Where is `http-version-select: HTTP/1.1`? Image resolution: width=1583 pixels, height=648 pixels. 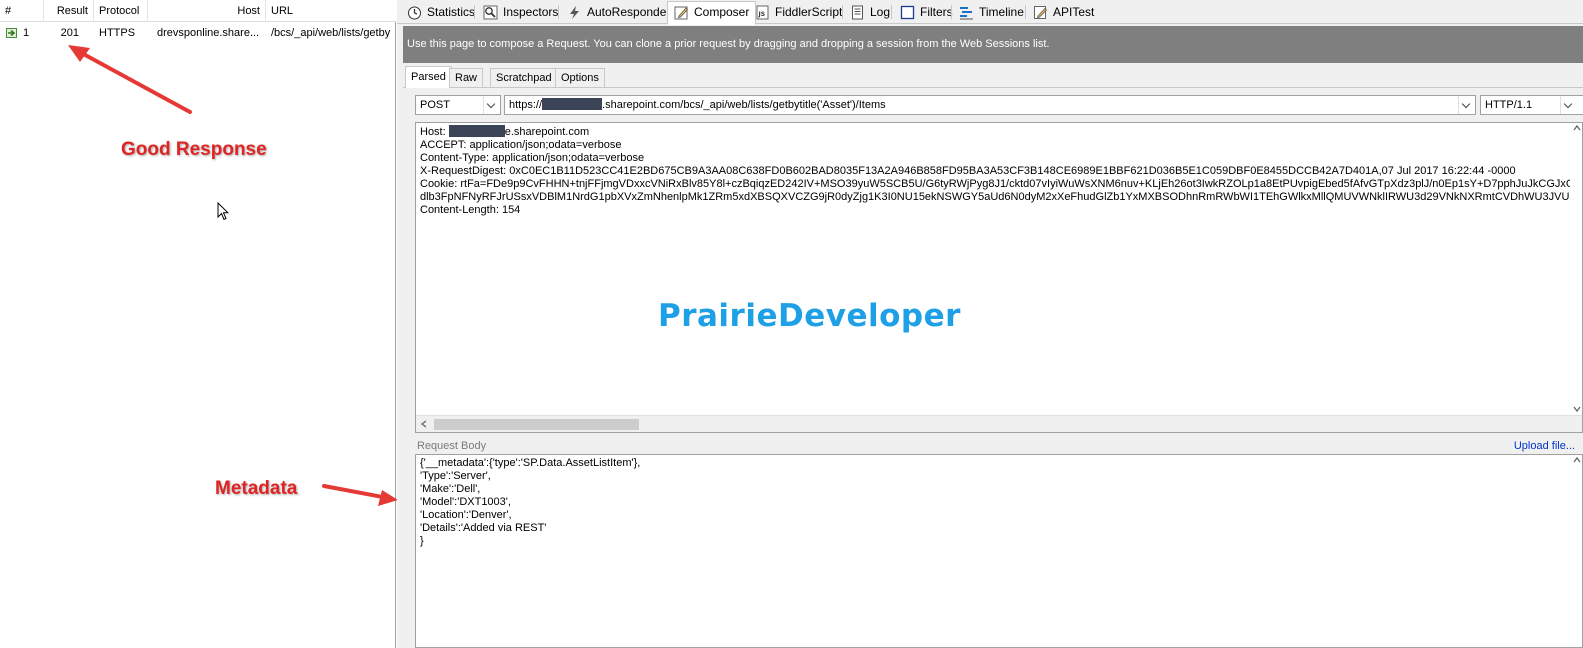
http-version-select: HTTP/1.1 is located at coordinates (1531, 105).